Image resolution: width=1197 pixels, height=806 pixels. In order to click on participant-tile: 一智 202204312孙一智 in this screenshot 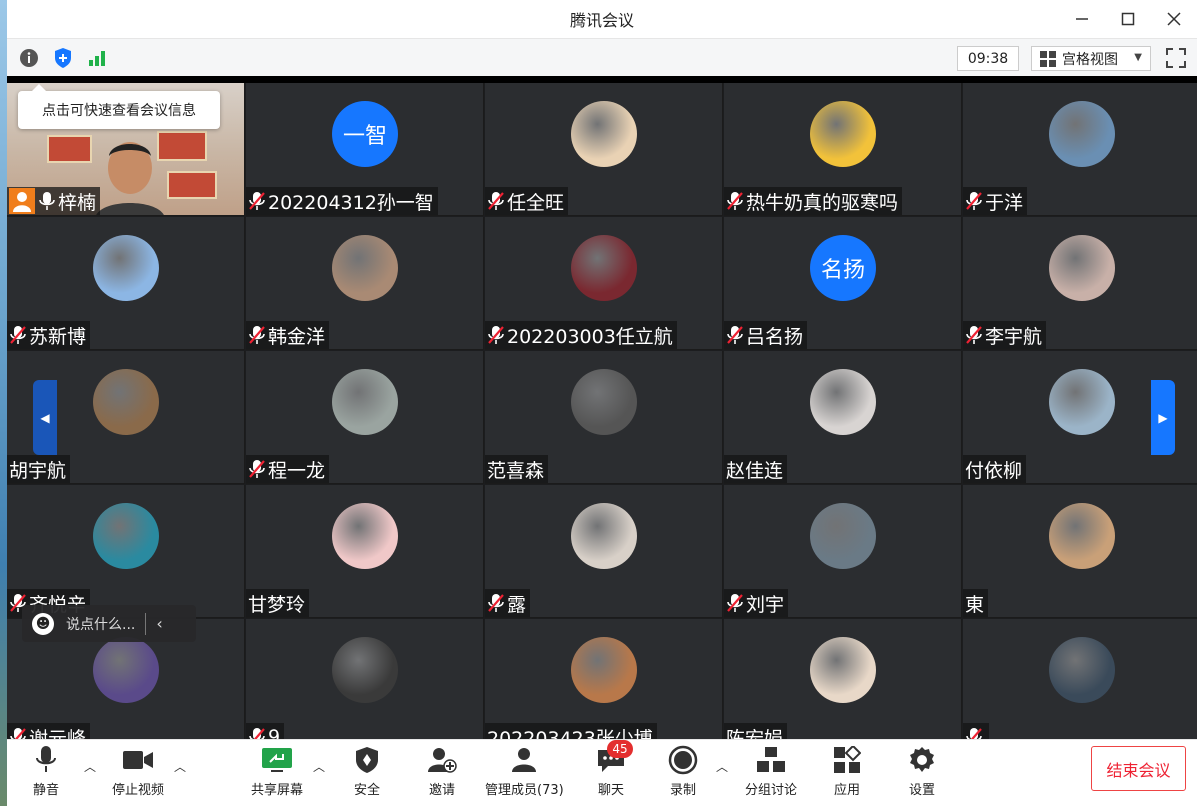, I will do `click(365, 149)`.